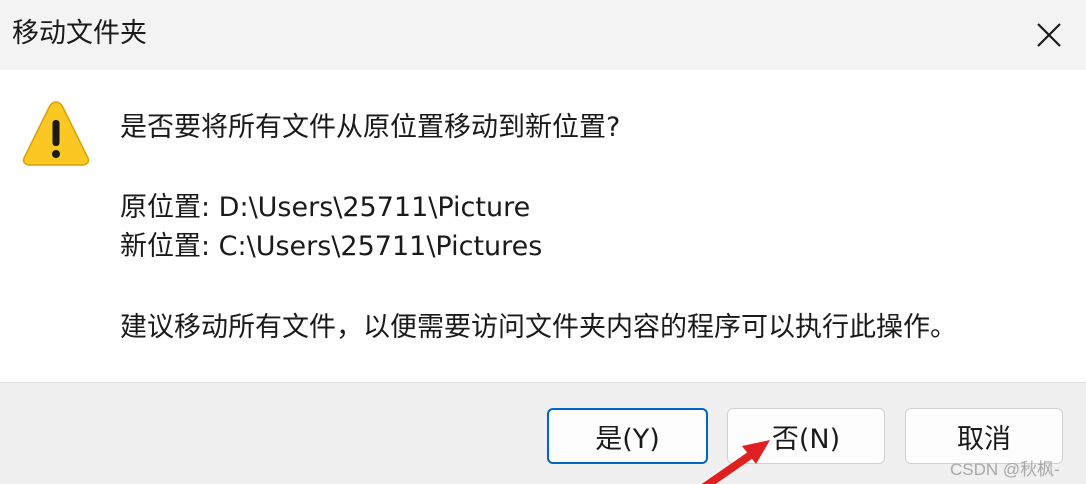 The width and height of the screenshot is (1086, 484). I want to click on question-text: 是否要将所有文件从原位置移动到新位置?, so click(370, 127).